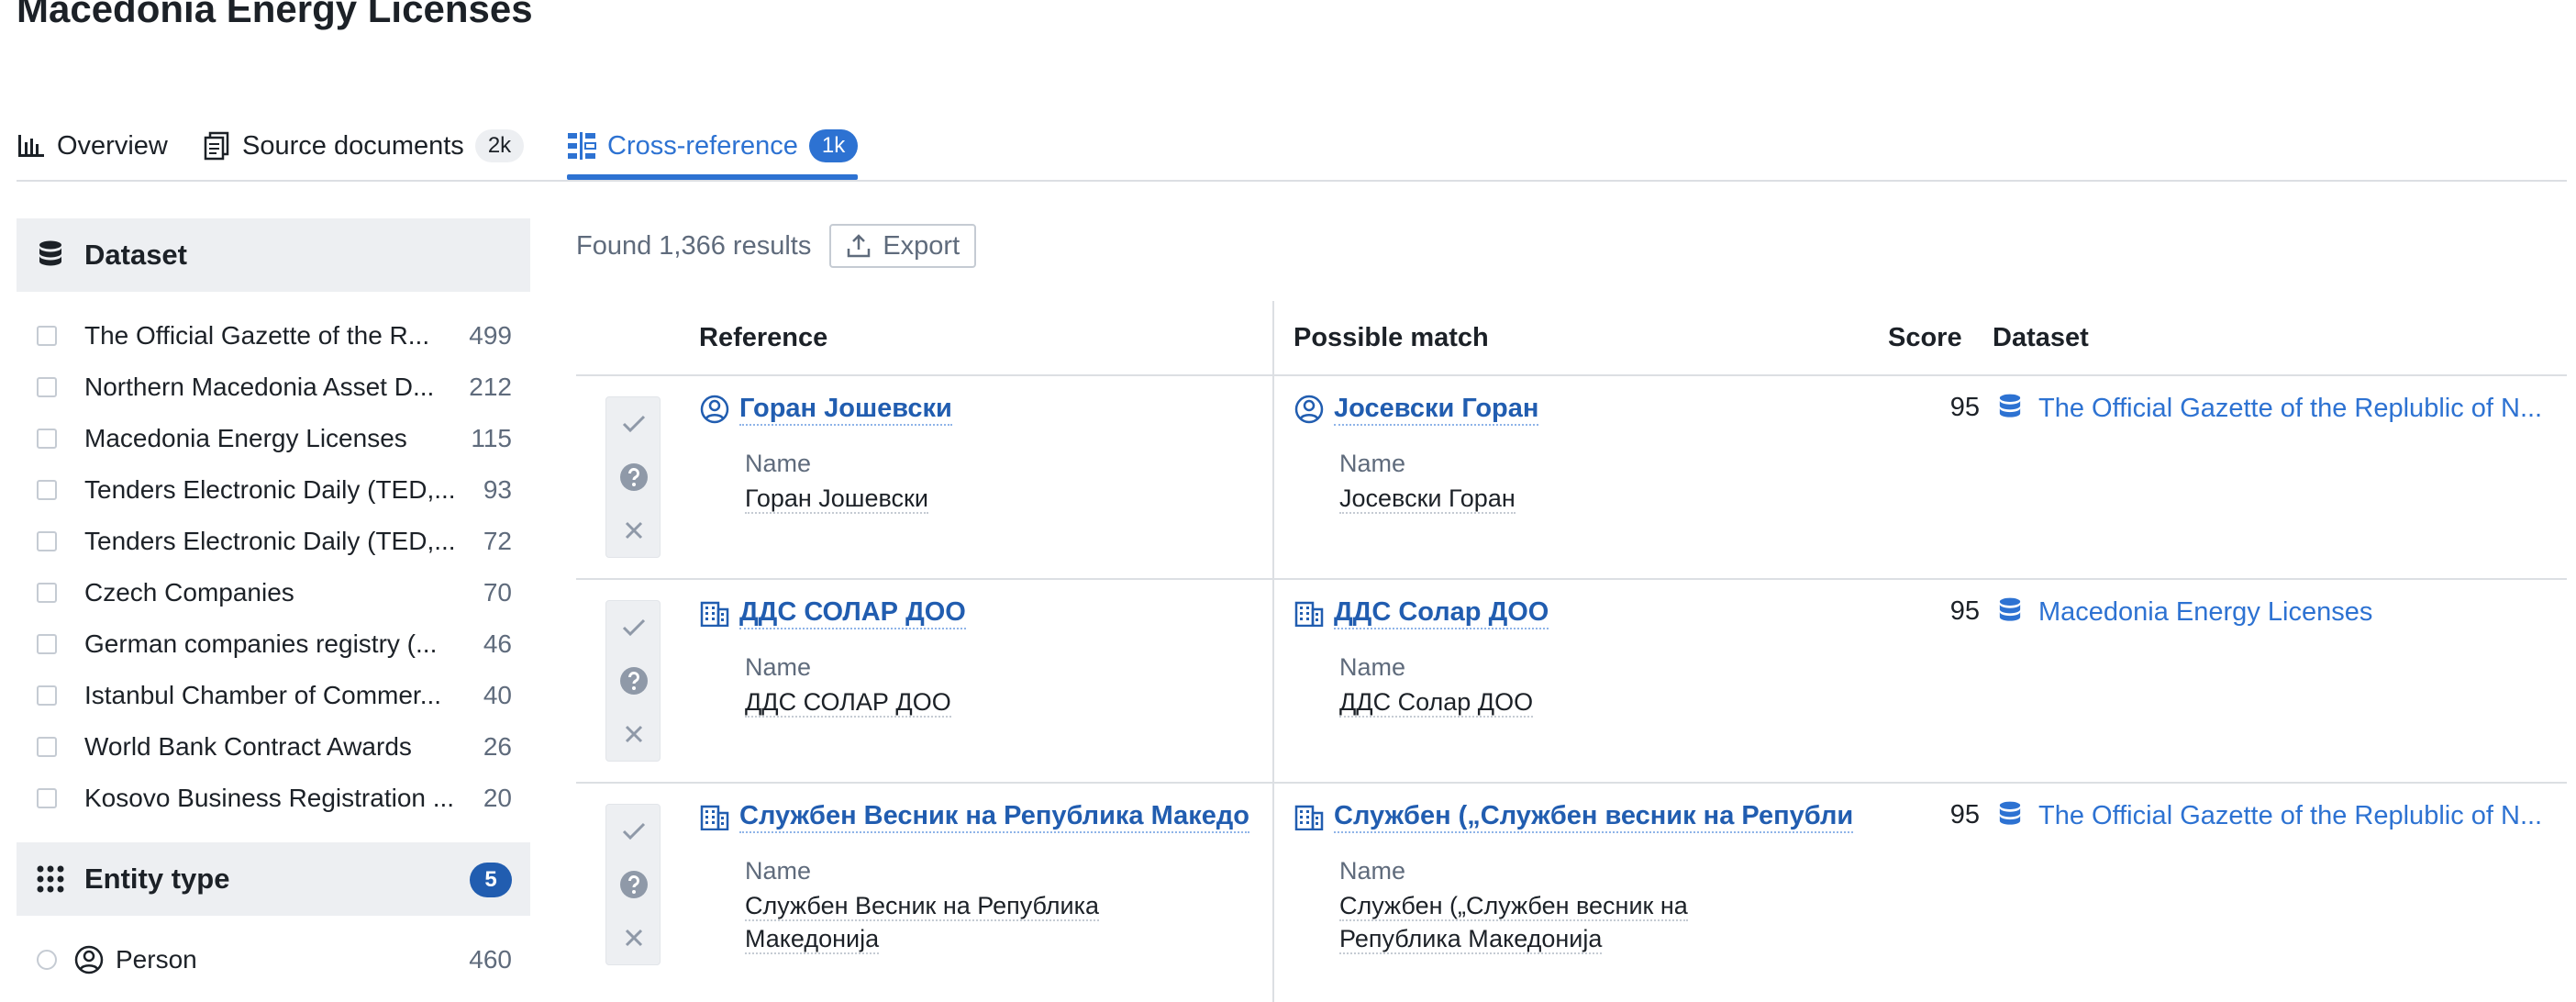  Describe the element at coordinates (273, 255) in the screenshot. I see `facet-dataset-header: Dataset` at that location.